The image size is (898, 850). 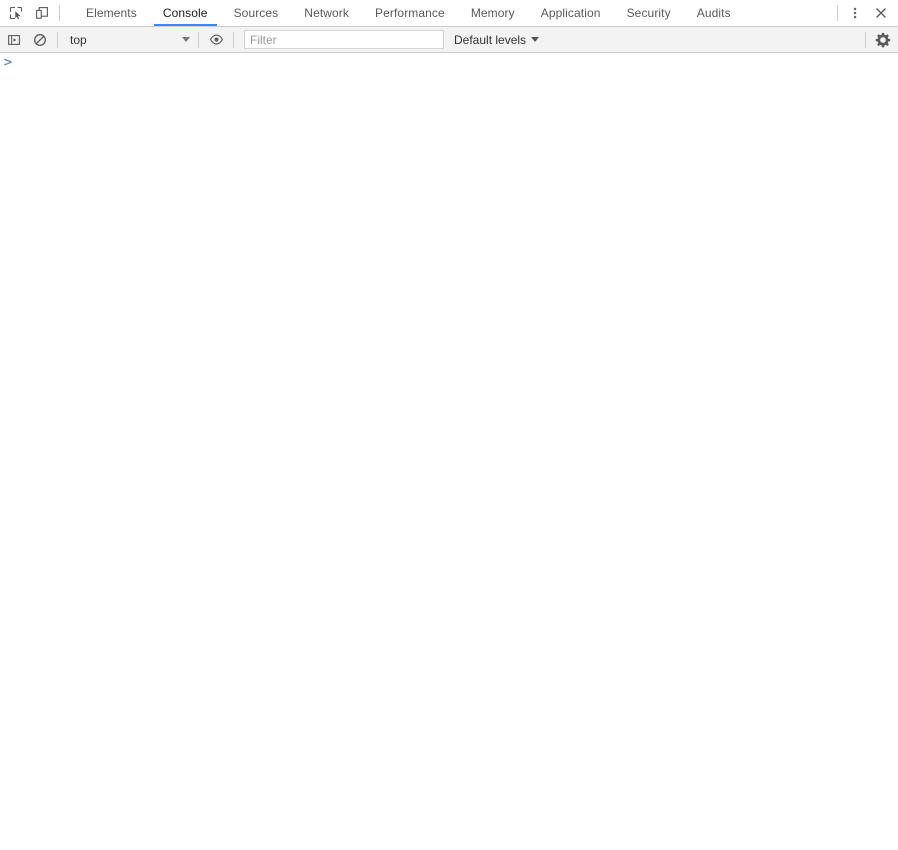 I want to click on console-filter-toolbar: top Default levels, so click(x=449, y=40).